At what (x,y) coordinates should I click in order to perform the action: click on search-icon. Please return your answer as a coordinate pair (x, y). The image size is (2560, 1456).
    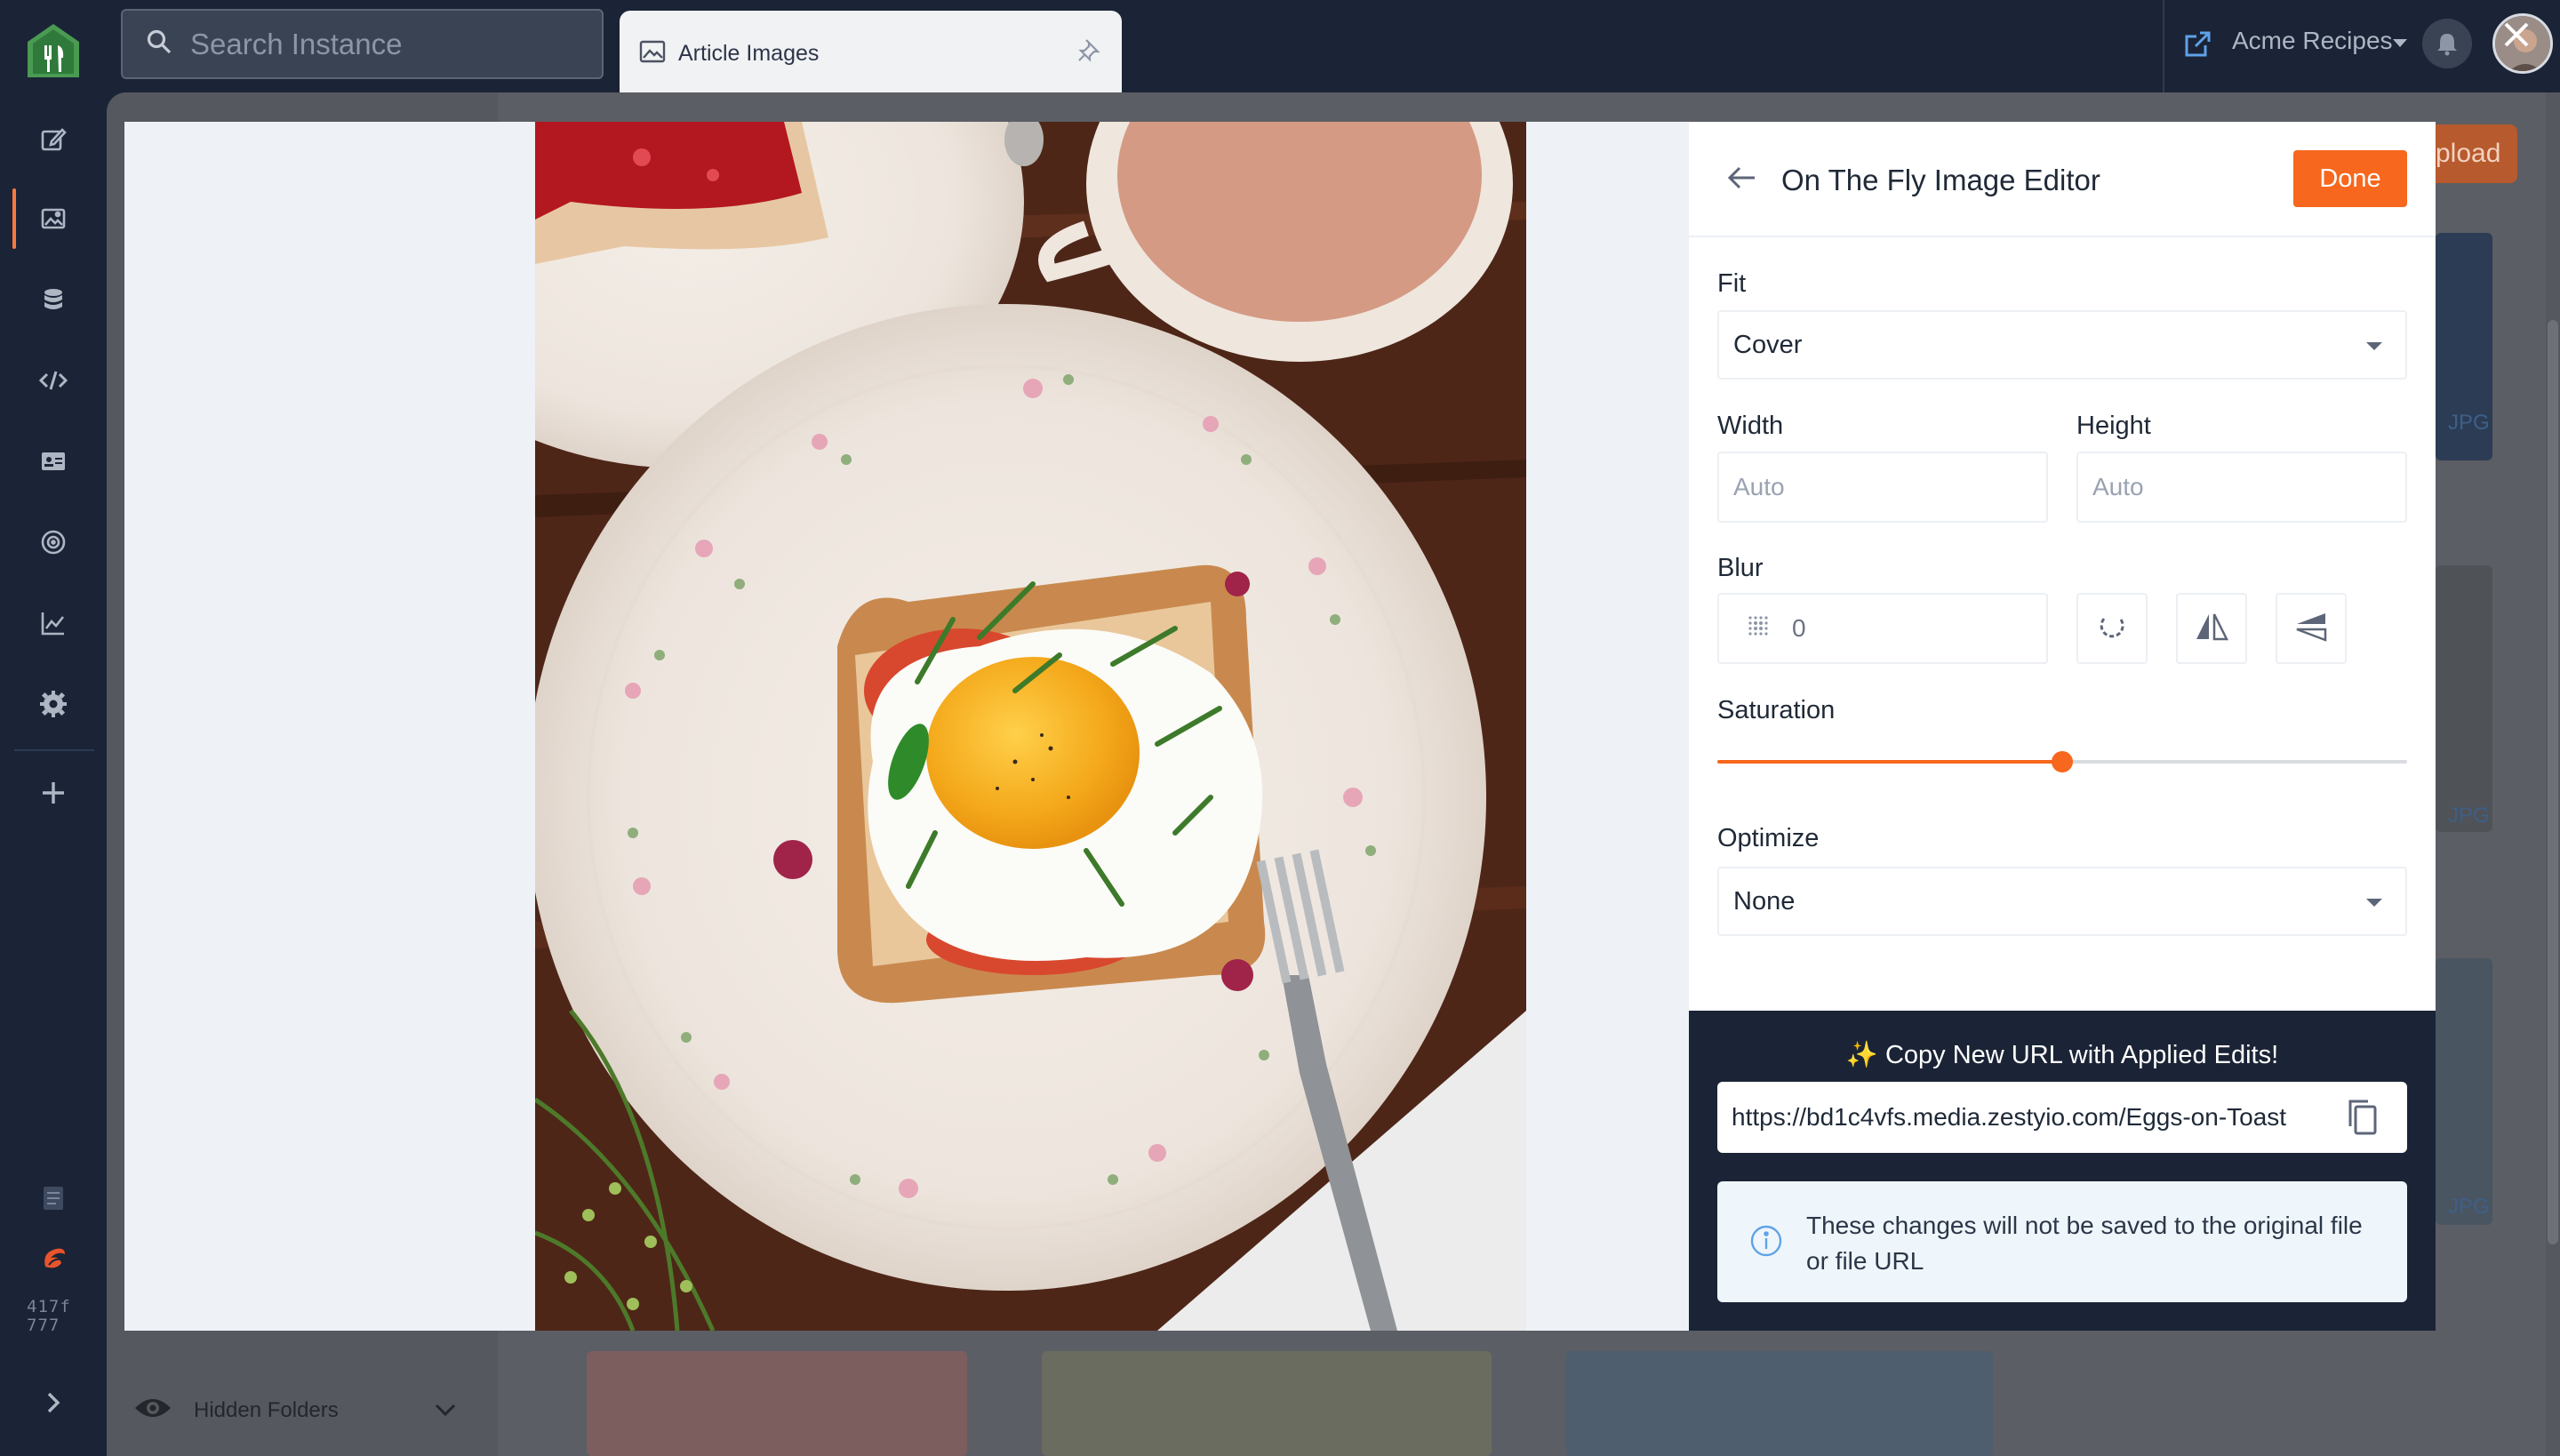
    Looking at the image, I should click on (159, 44).